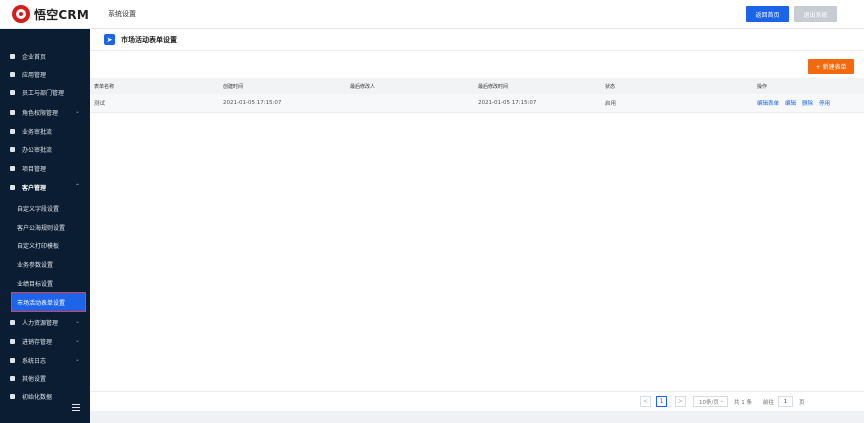 Image resolution: width=864 pixels, height=423 pixels. What do you see at coordinates (477, 40) in the screenshot?
I see `page-header: ➤ 市场活动表单设置` at bounding box center [477, 40].